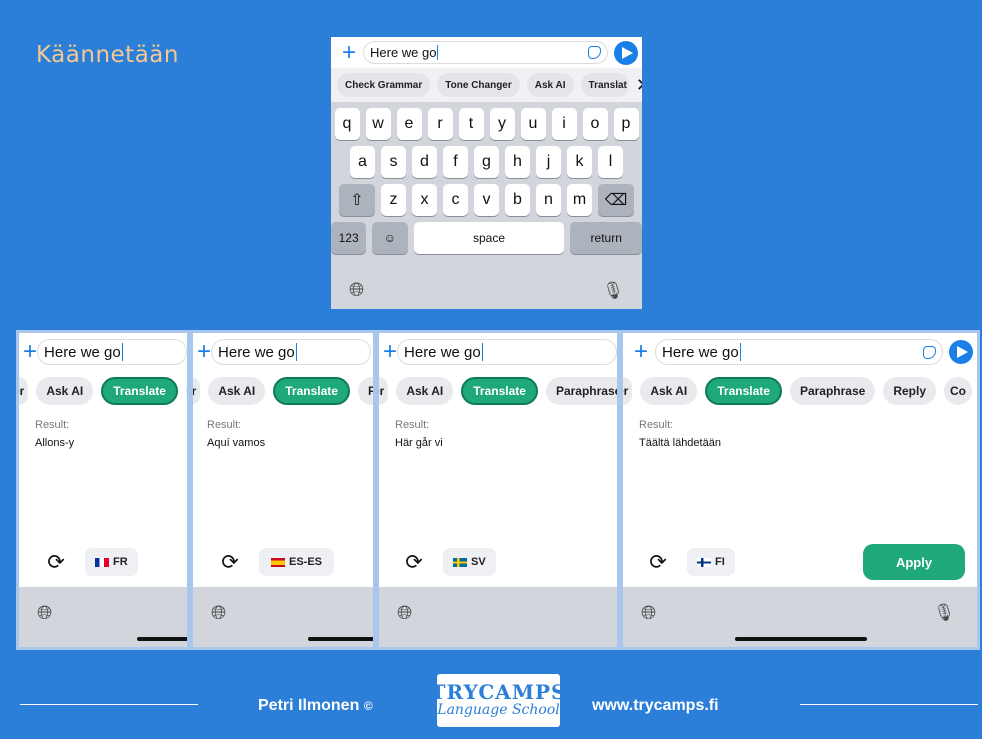 The width and height of the screenshot is (982, 739). Describe the element at coordinates (393, 200) in the screenshot. I see `key-z: z` at that location.